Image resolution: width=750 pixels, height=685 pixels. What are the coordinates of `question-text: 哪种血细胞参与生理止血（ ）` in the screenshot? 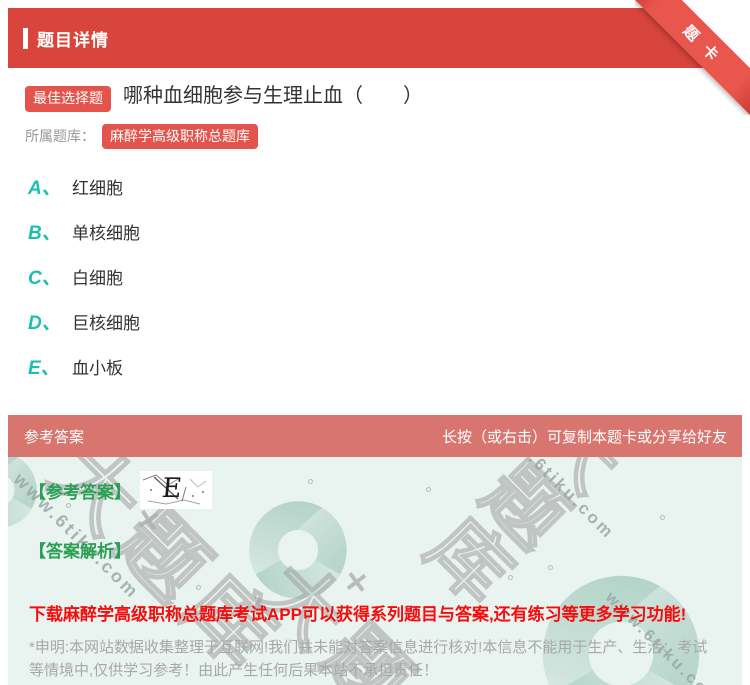 It's located at (273, 96).